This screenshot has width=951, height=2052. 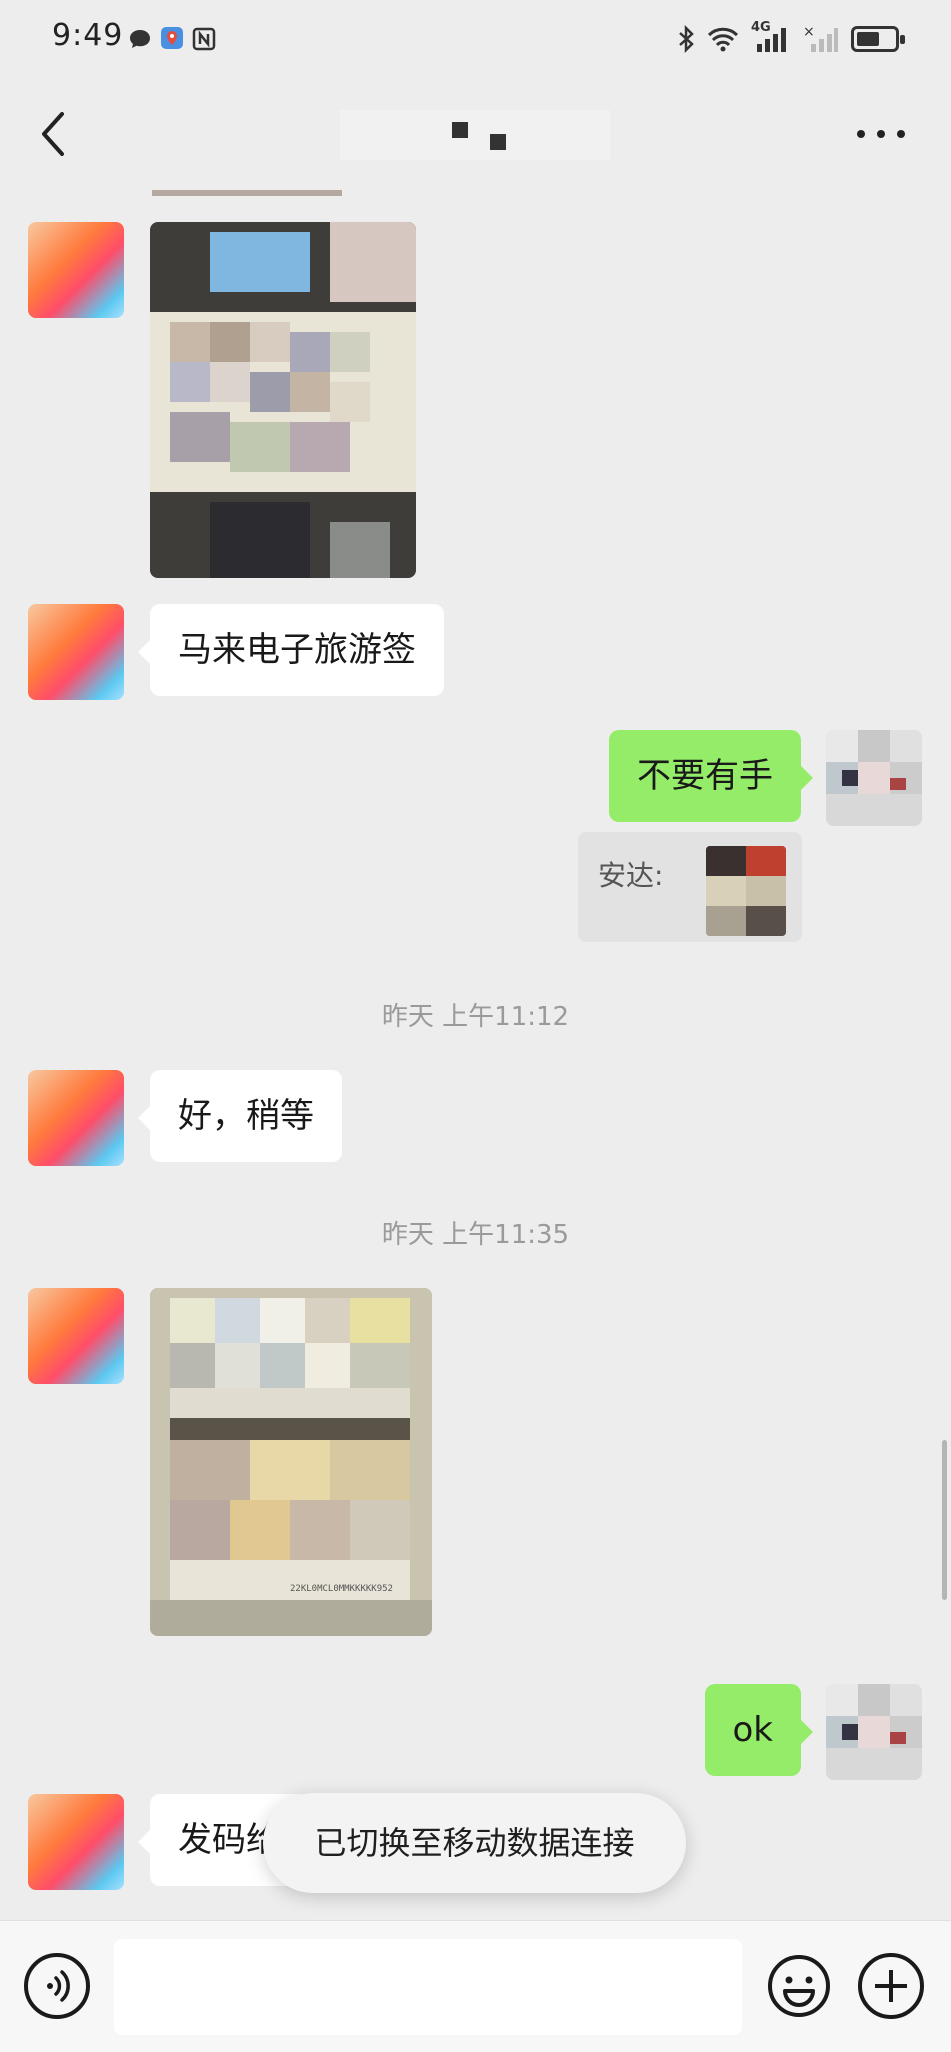 What do you see at coordinates (758, 1730) in the screenshot?
I see `message-bubble: ok` at bounding box center [758, 1730].